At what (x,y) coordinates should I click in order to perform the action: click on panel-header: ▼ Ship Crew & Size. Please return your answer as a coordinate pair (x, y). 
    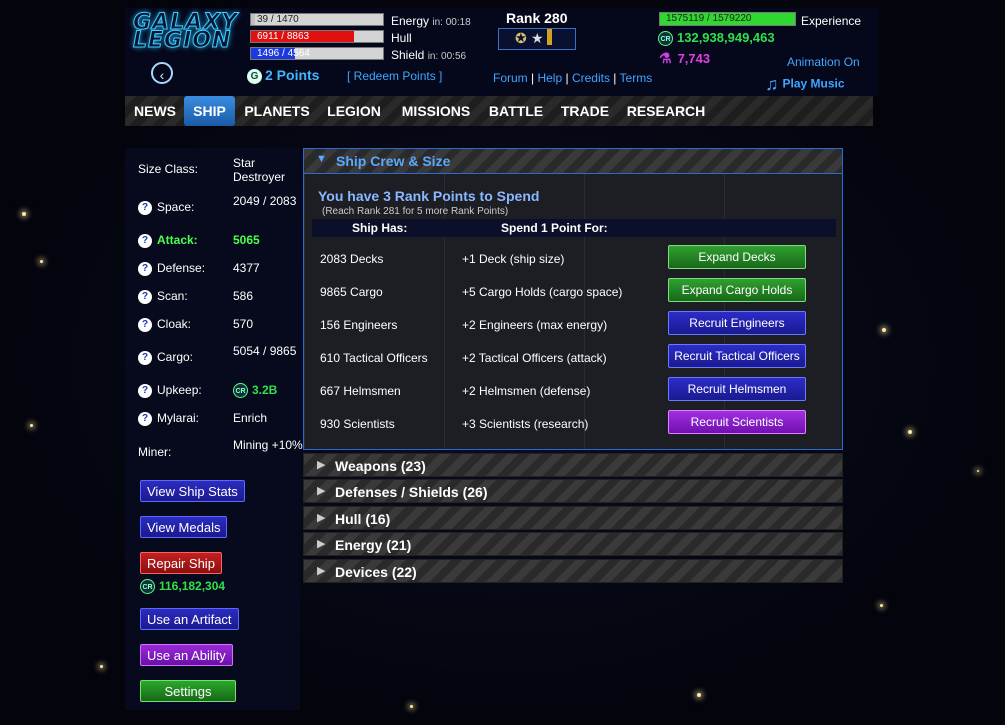
    Looking at the image, I should click on (573, 161).